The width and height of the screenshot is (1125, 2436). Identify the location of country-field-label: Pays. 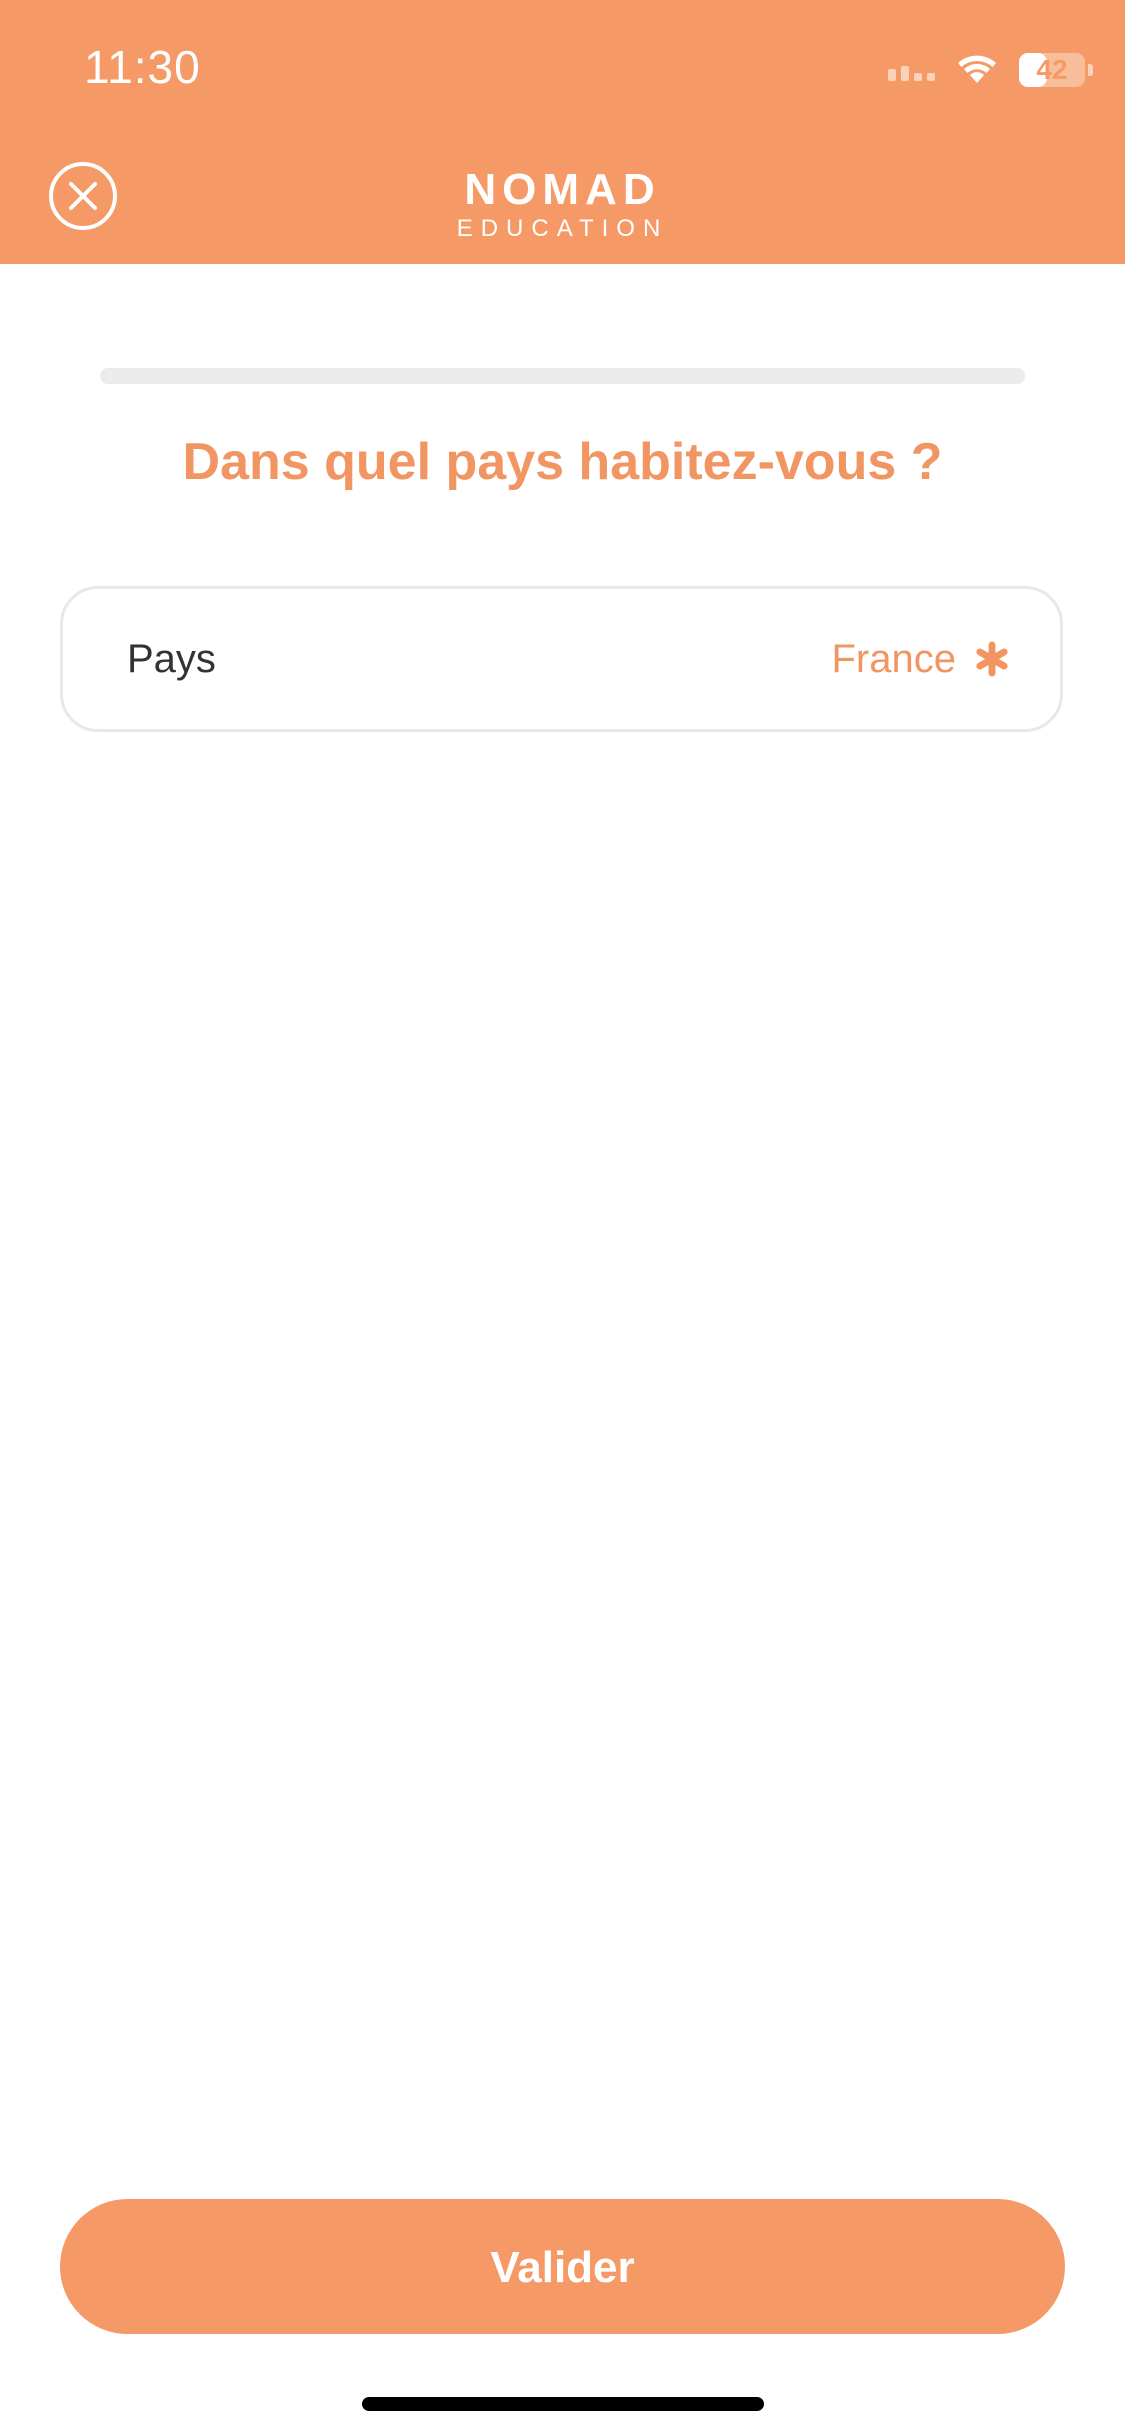
(171, 659).